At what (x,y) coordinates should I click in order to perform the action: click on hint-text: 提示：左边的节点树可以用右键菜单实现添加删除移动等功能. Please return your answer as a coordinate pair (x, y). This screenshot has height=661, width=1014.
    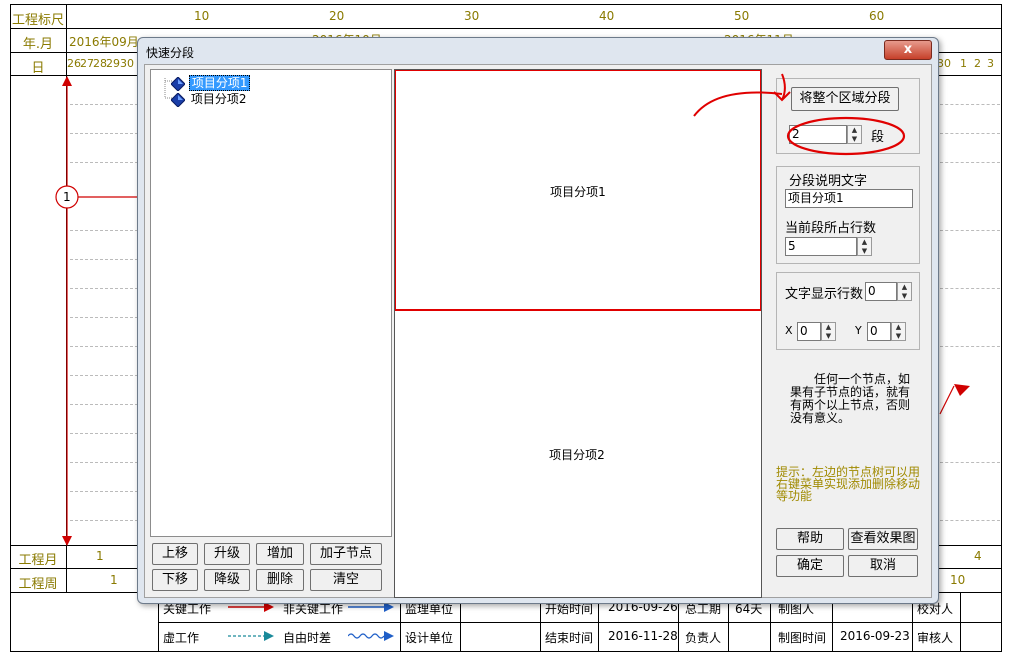
    Looking at the image, I should click on (848, 484).